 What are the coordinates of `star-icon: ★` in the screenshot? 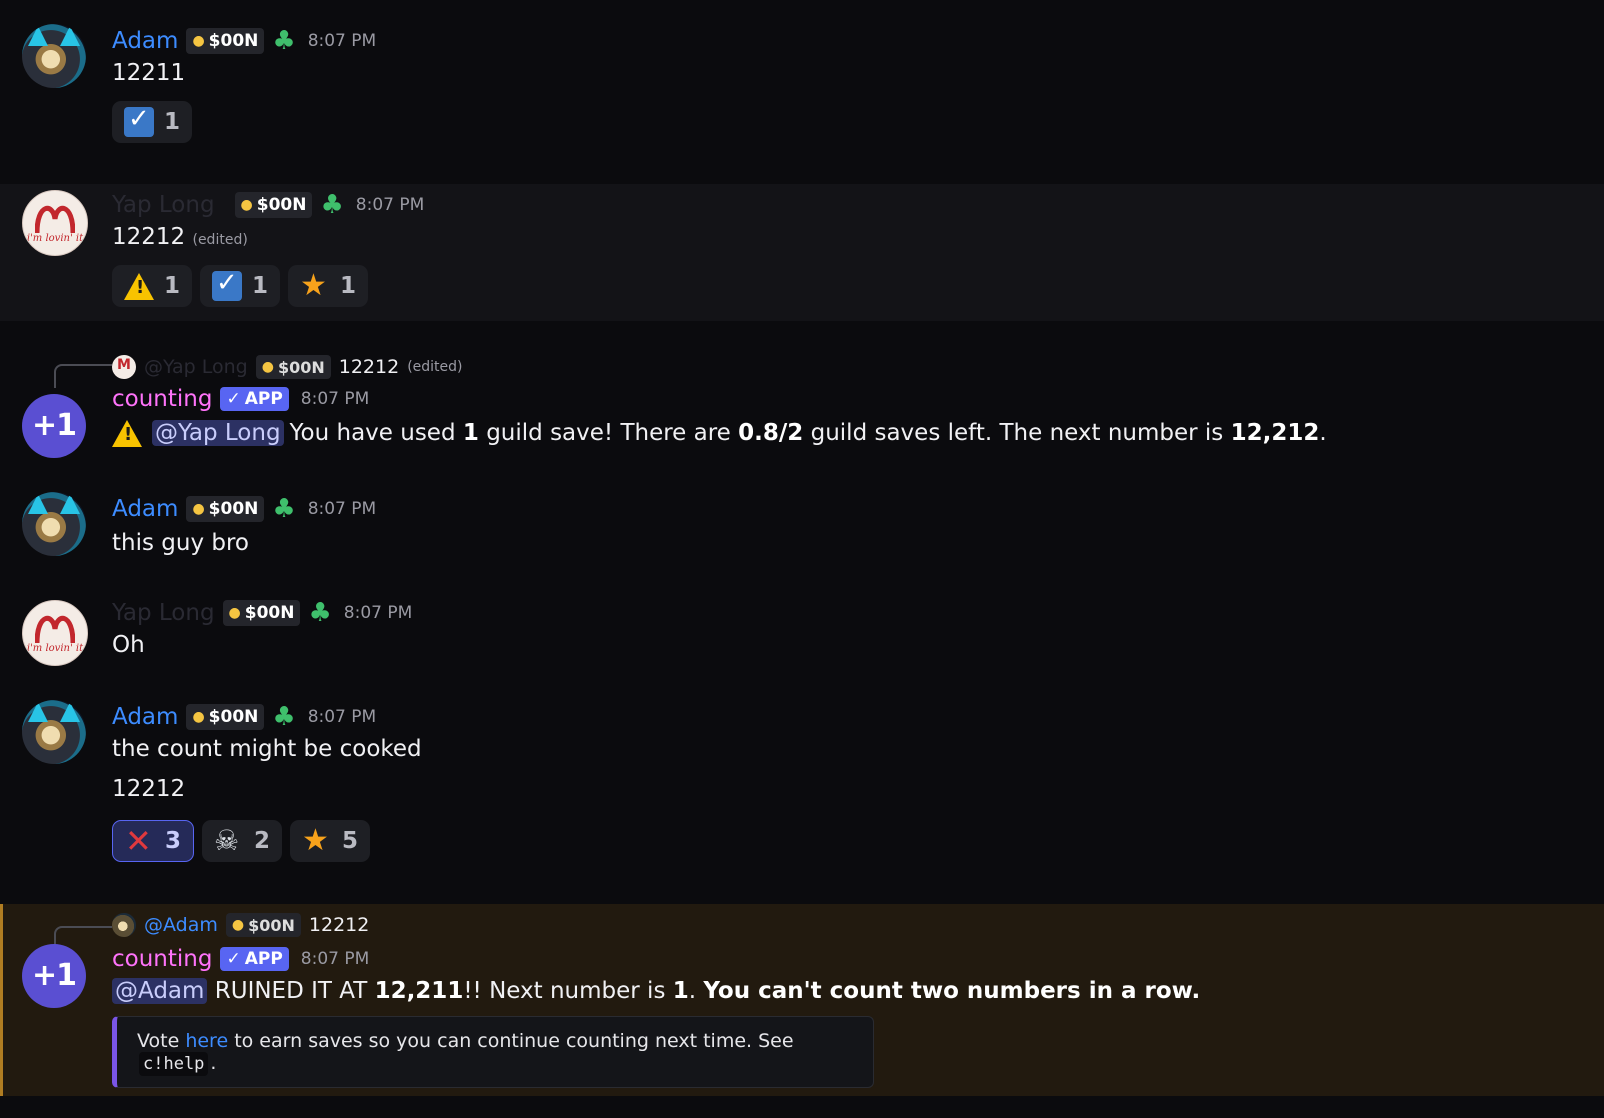 It's located at (315, 840).